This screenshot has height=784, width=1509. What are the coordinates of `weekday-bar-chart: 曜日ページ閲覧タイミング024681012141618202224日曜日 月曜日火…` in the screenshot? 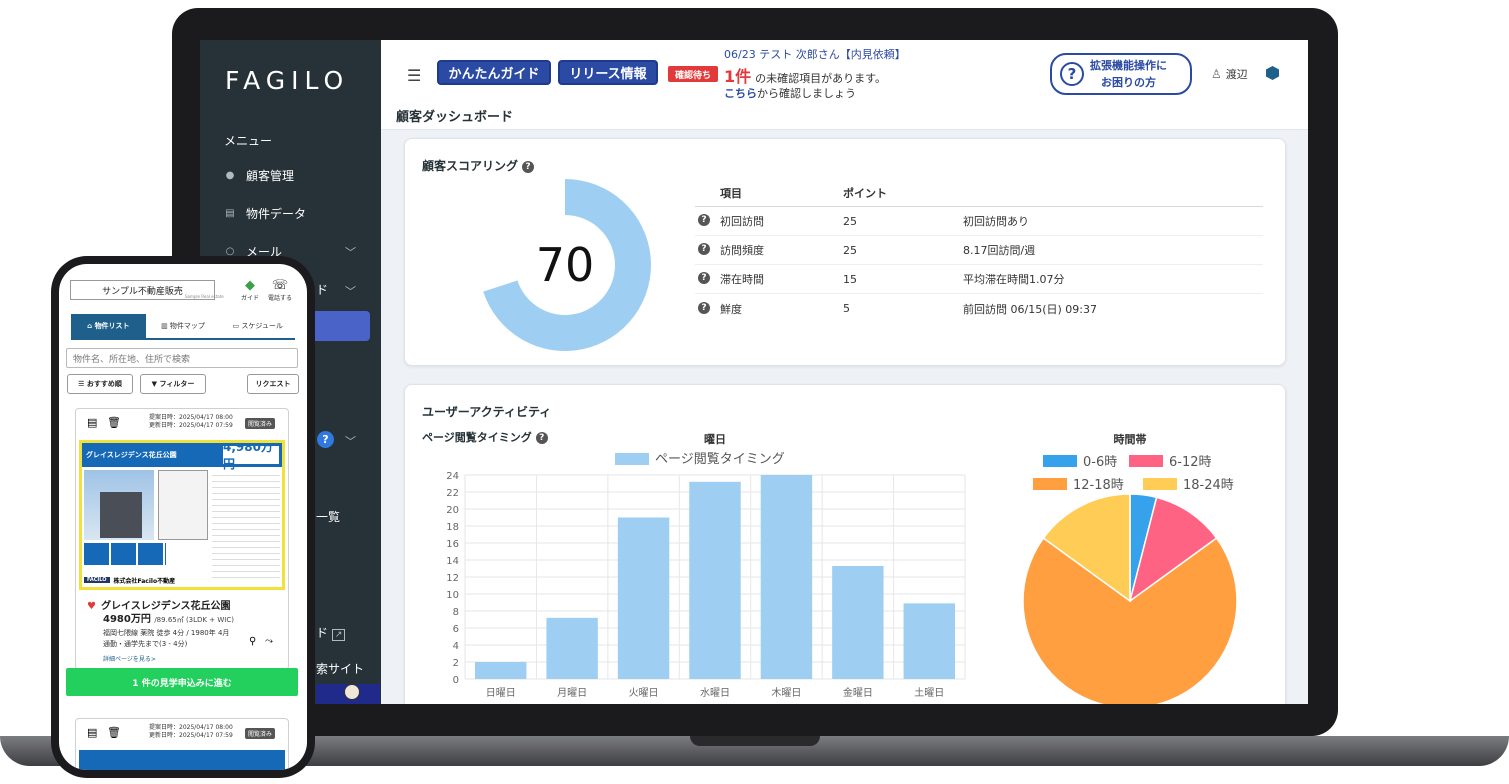 It's located at (706, 566).